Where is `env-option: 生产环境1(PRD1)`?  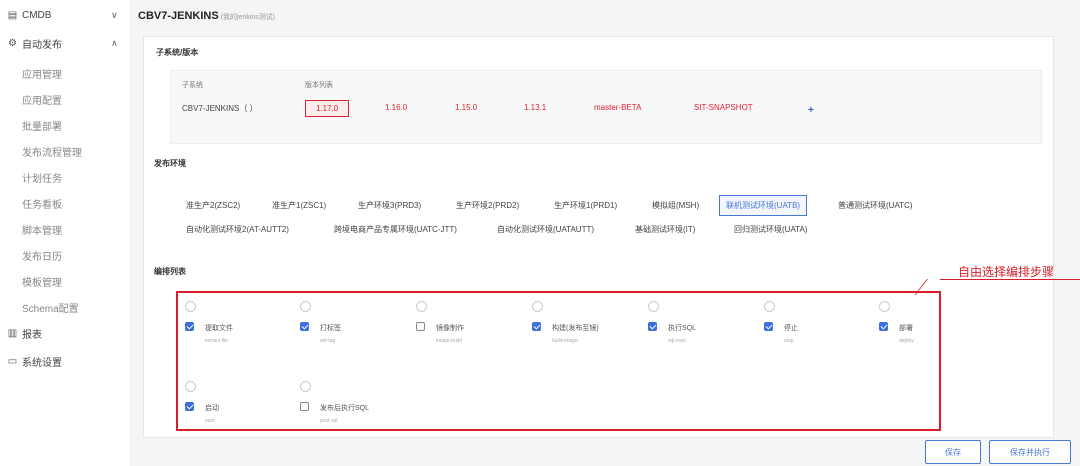
env-option: 生产环境1(PRD1) is located at coordinates (585, 205).